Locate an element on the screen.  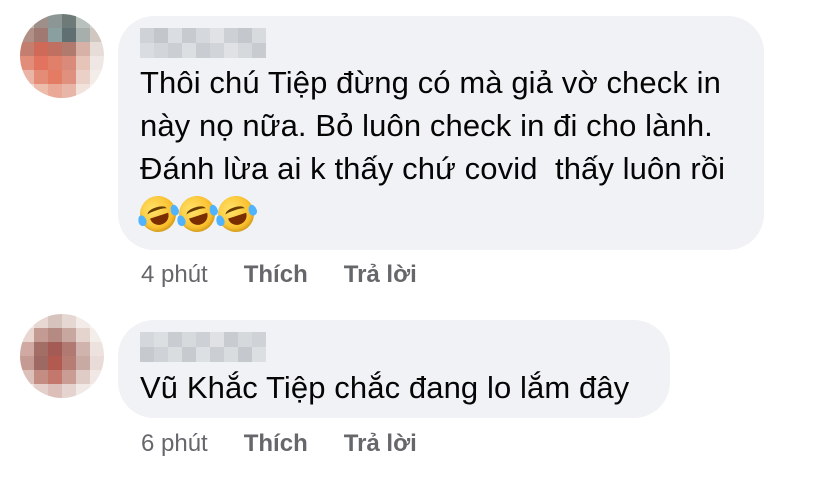
like-button: Thích is located at coordinates (276, 444).